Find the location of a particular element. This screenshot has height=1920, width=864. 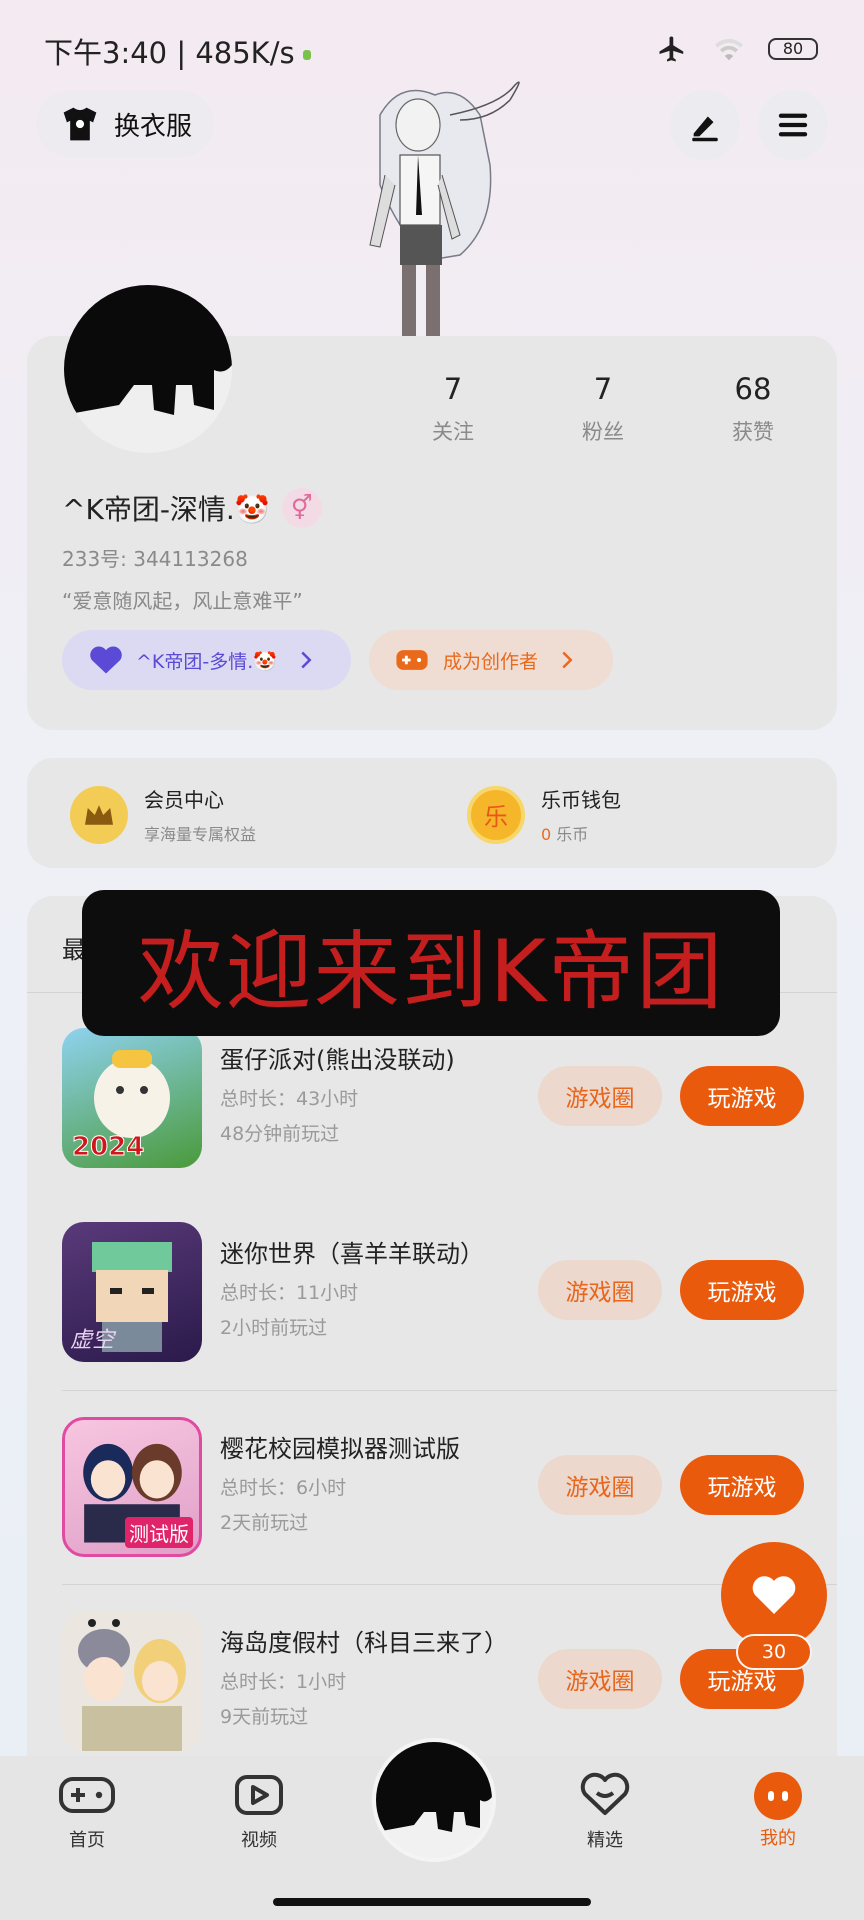

pen-icon is located at coordinates (705, 129).